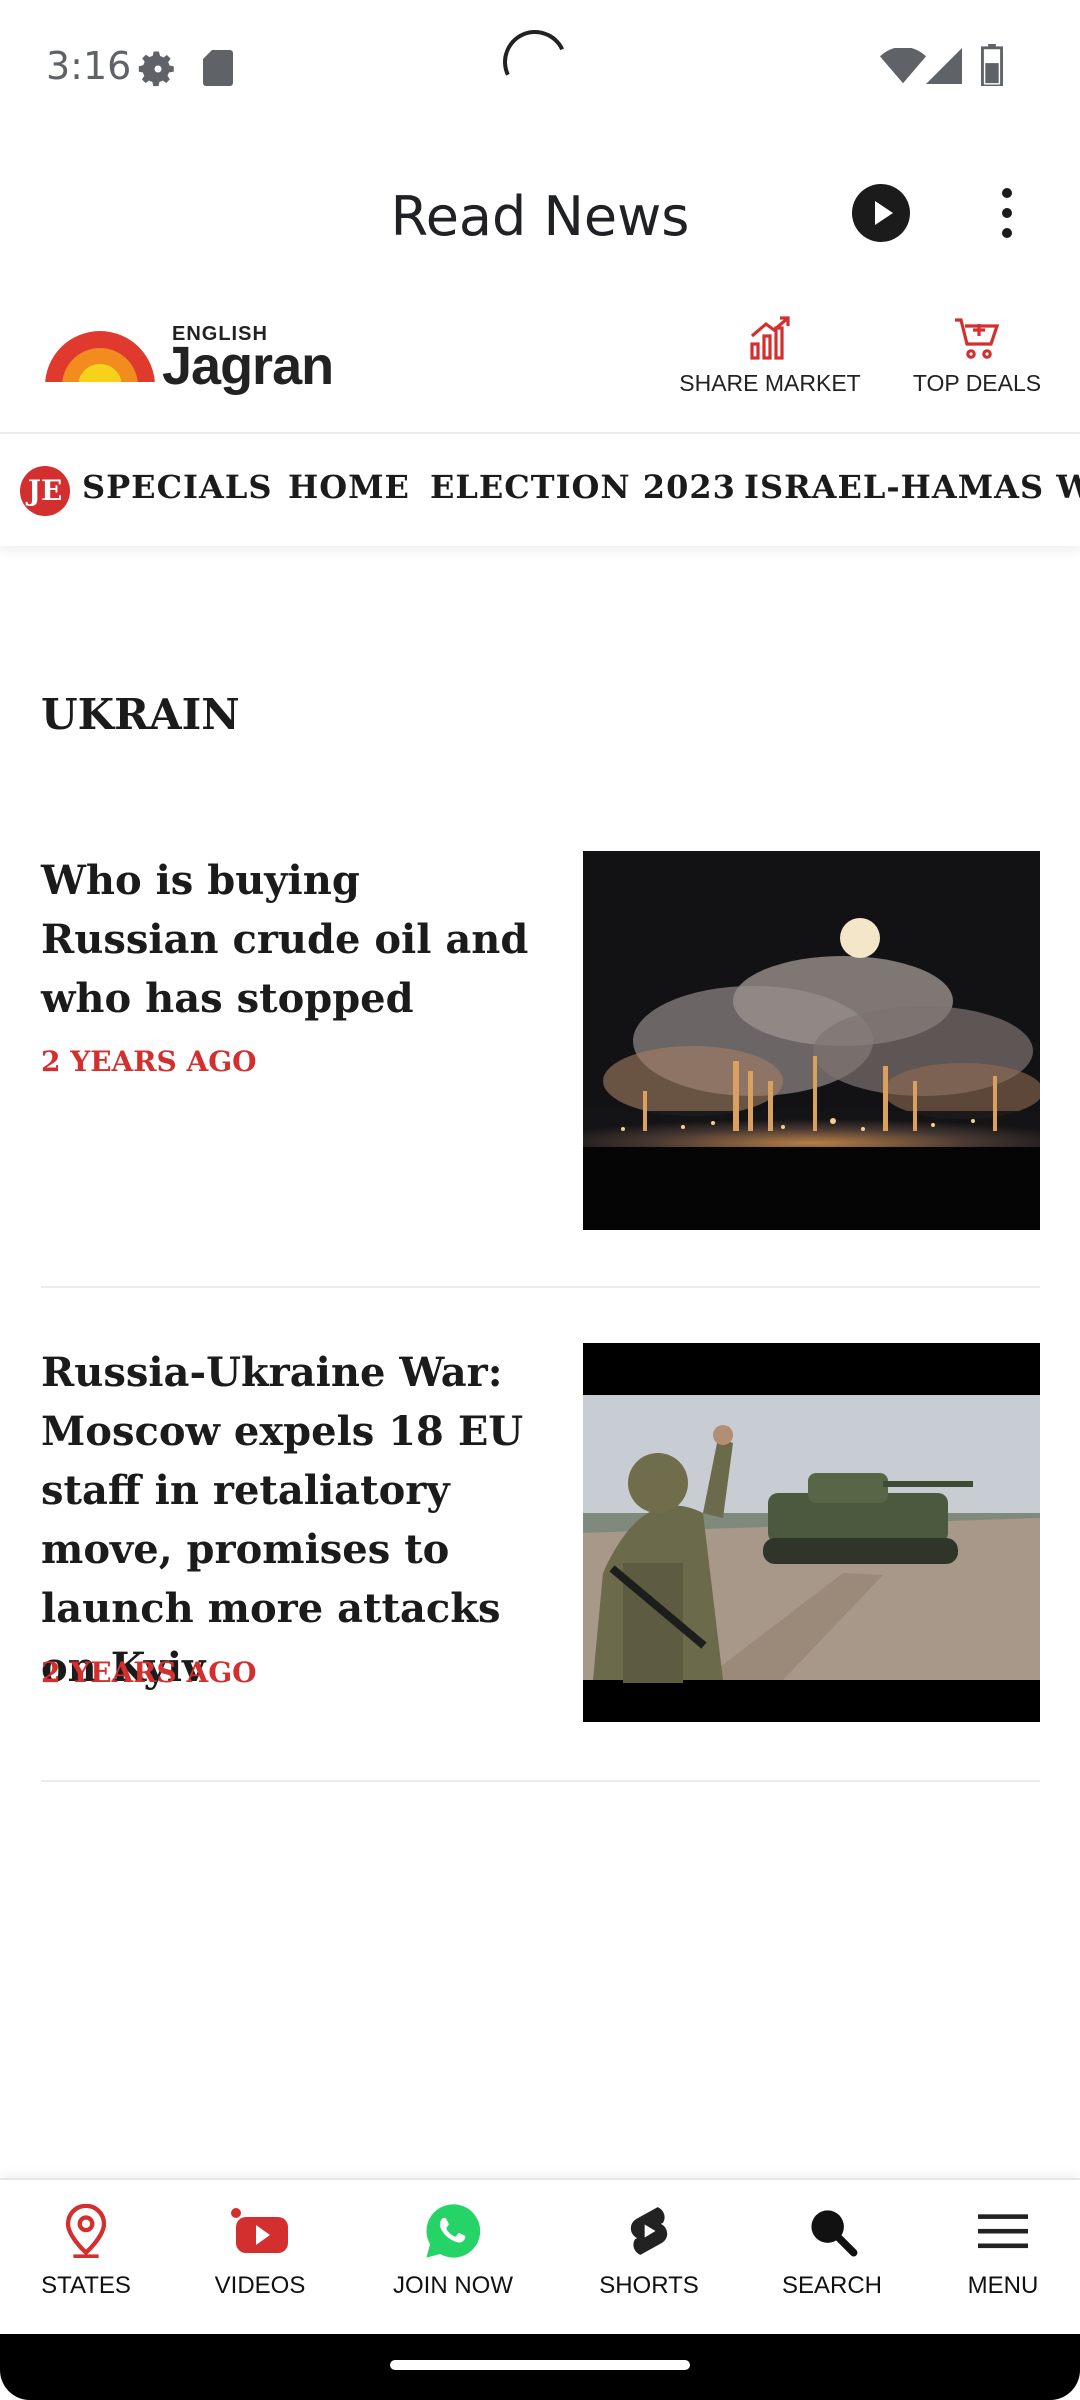 This screenshot has width=1080, height=2400. What do you see at coordinates (45, 491) in the screenshot?
I see `je-badge: JE` at bounding box center [45, 491].